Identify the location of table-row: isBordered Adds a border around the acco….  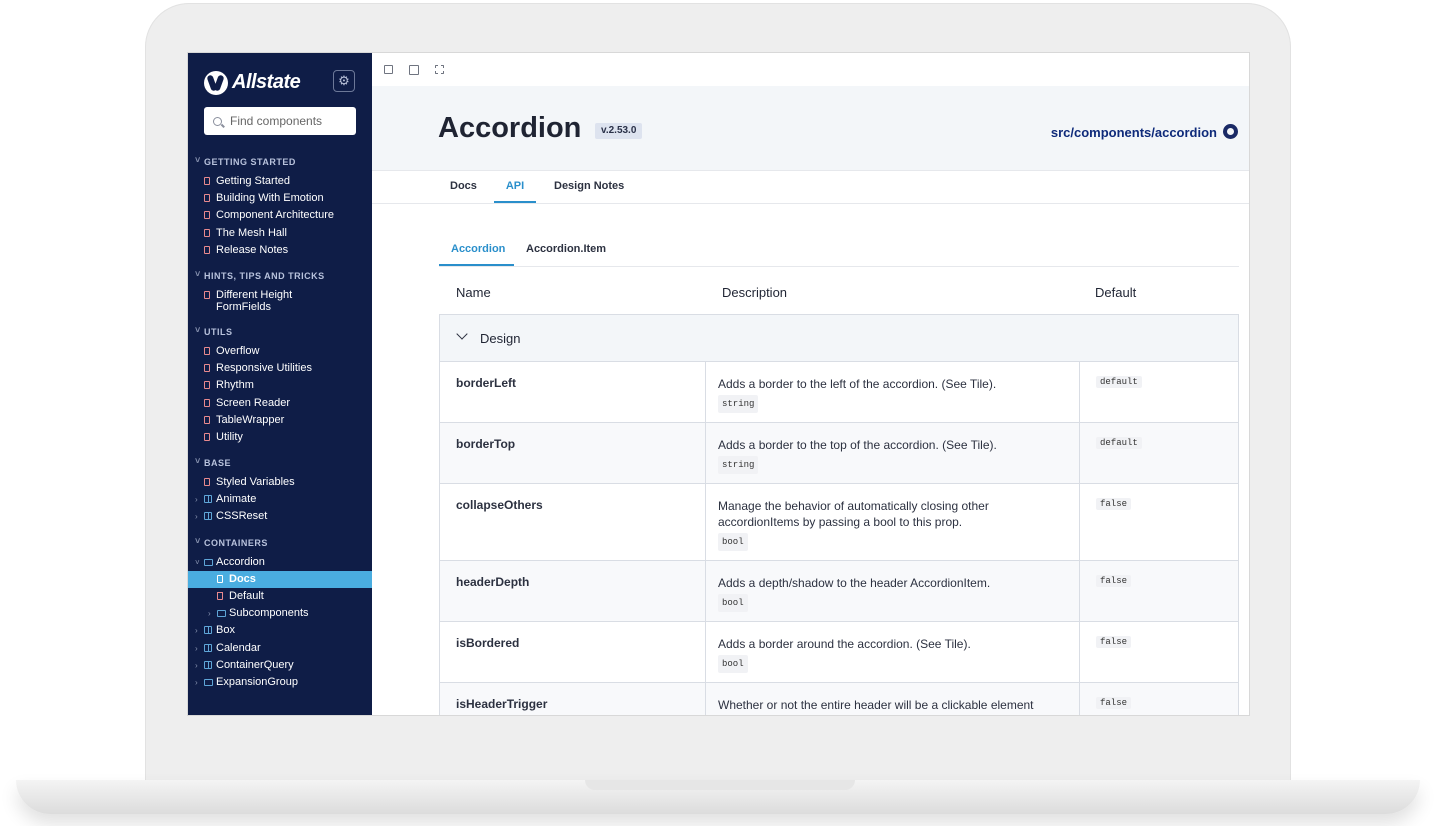
(839, 652).